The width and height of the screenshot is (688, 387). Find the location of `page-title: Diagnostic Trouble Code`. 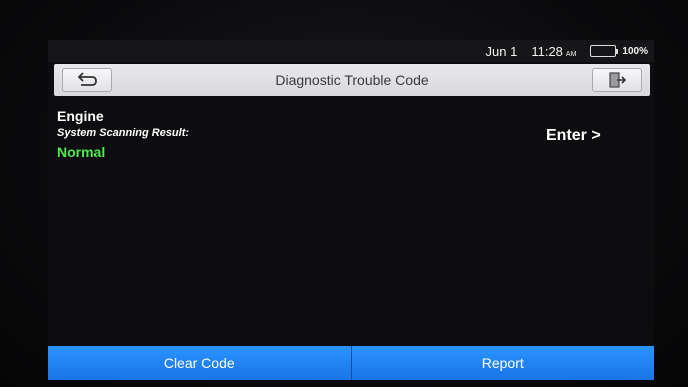

page-title: Diagnostic Trouble Code is located at coordinates (352, 80).